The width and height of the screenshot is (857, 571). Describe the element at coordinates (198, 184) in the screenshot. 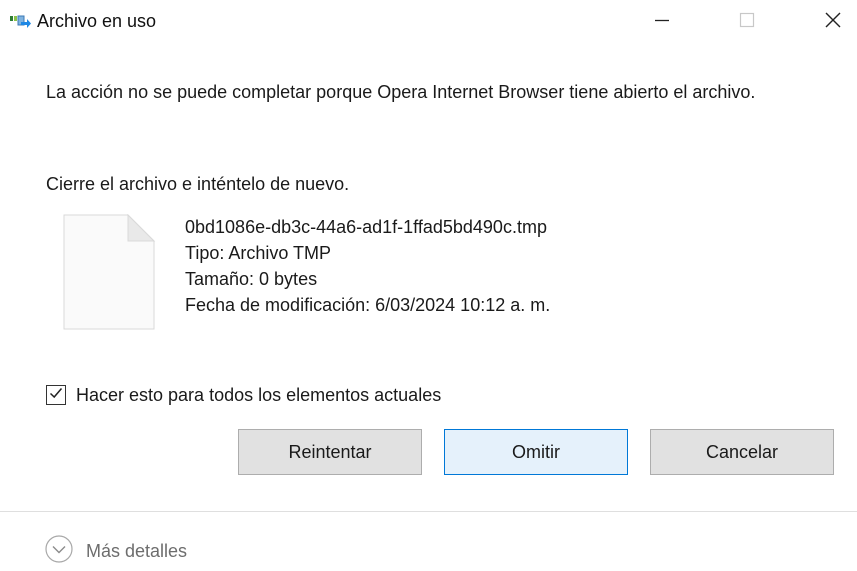

I see `dialog-instruction: Cierre el archivo e inténtelo de nuevo.` at that location.